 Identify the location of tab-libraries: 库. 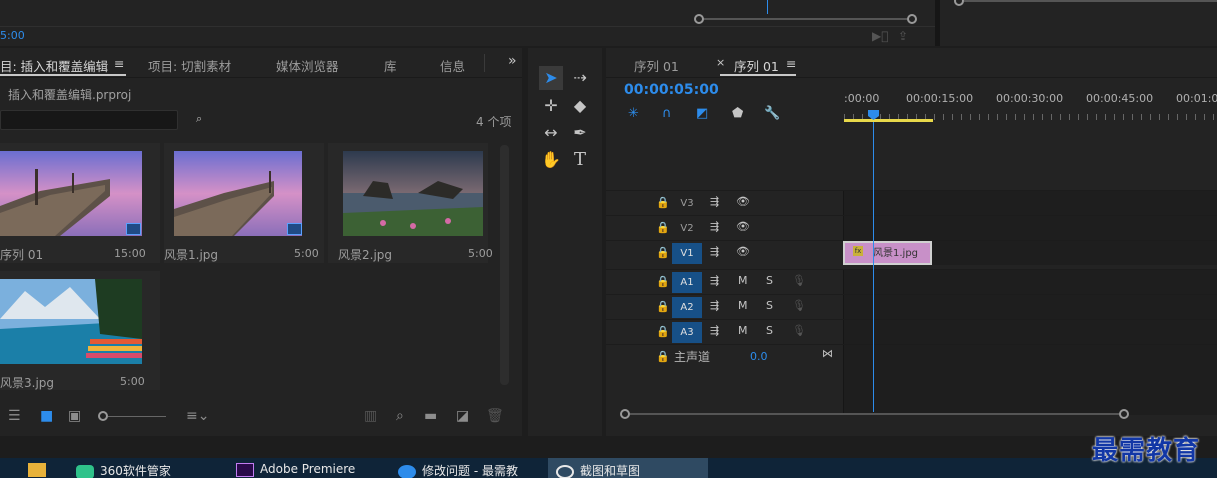
(390, 65).